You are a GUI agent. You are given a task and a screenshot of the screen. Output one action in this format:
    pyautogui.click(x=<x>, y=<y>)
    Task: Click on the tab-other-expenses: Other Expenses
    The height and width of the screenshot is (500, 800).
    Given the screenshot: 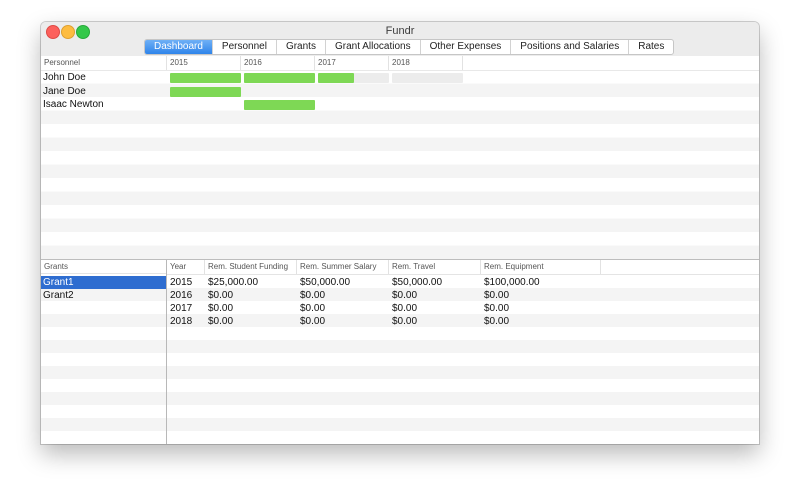 What is the action you would take?
    pyautogui.click(x=465, y=47)
    